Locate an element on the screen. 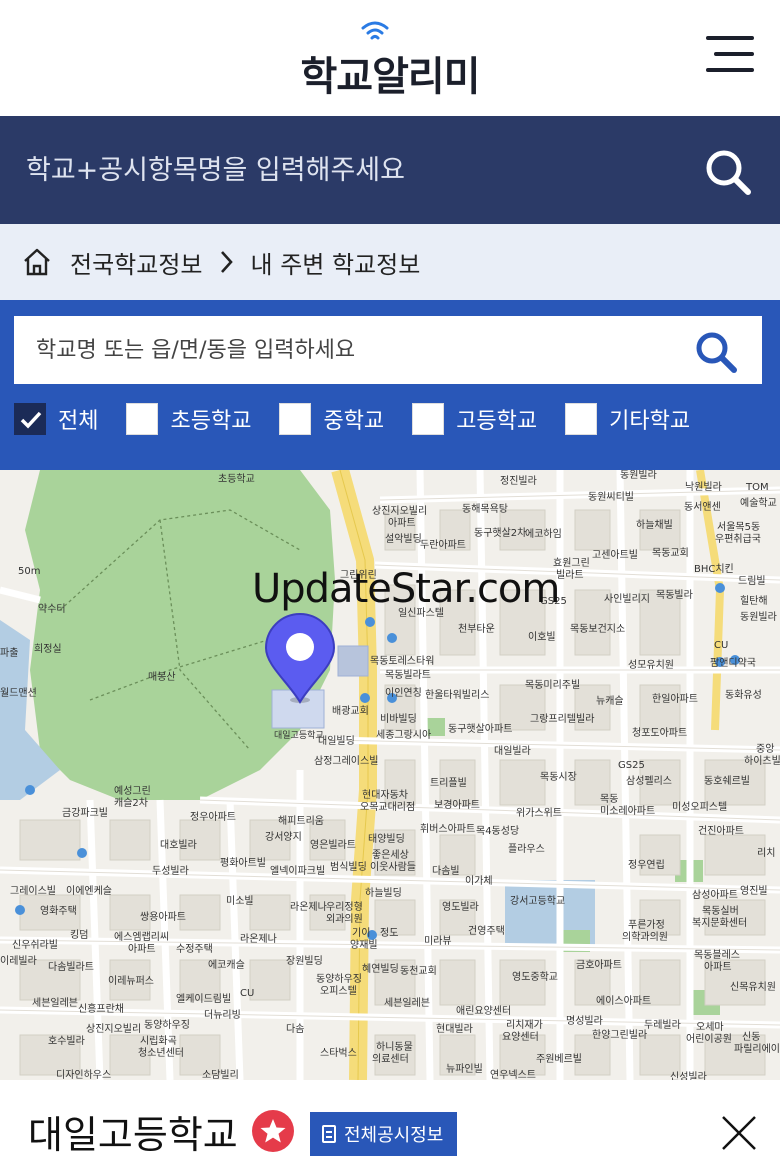 The height and width of the screenshot is (1170, 780). map-label: 라온제나 is located at coordinates (308, 907).